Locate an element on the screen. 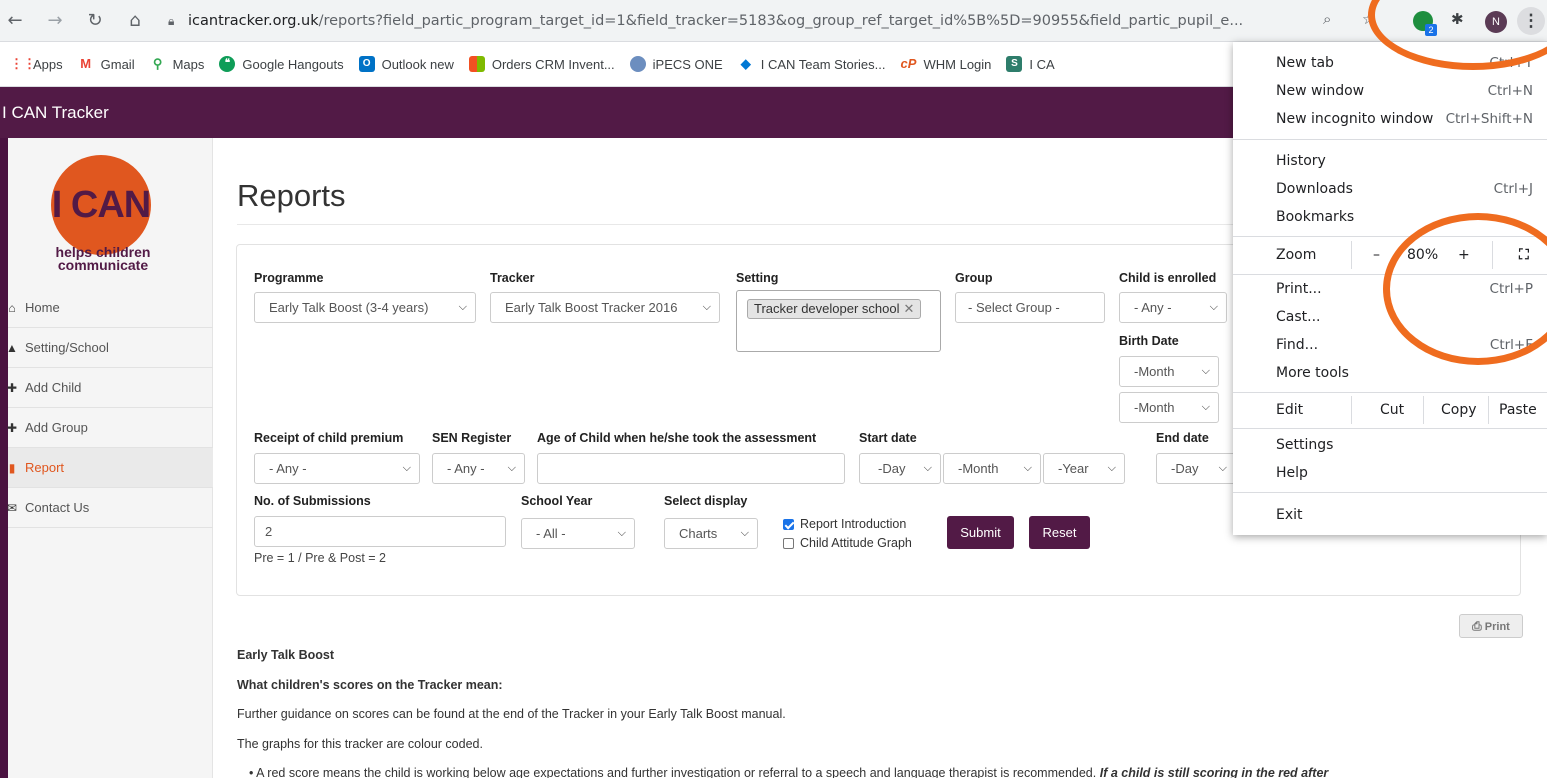  menu-downloads: Downloads Ctrl+J is located at coordinates (1390, 189).